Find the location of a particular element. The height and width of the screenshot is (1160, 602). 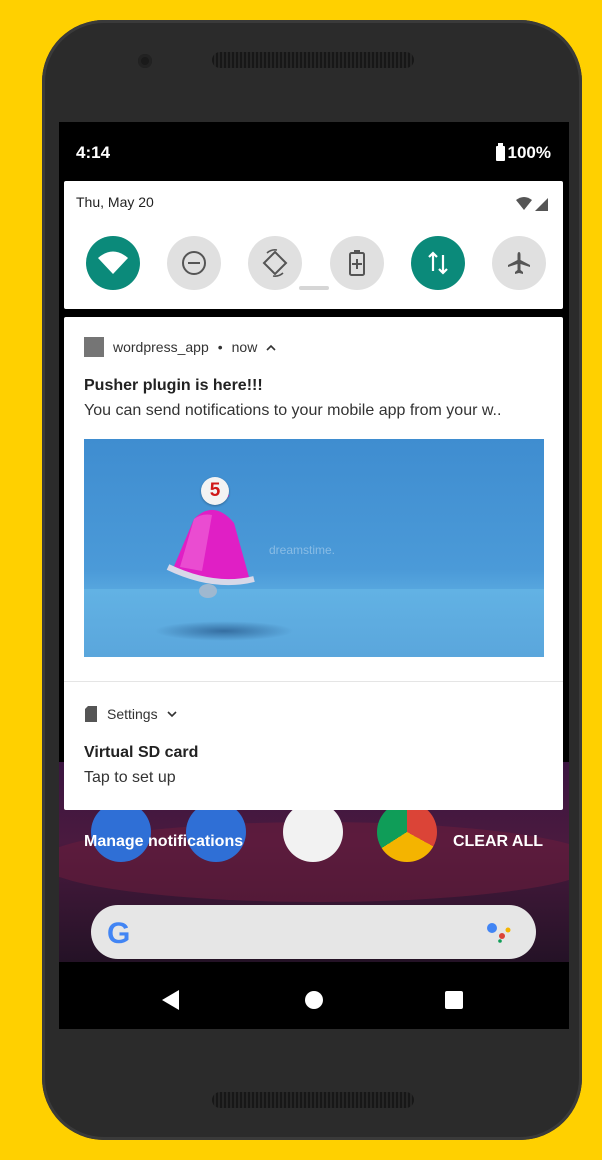

top-speaker is located at coordinates (313, 60).